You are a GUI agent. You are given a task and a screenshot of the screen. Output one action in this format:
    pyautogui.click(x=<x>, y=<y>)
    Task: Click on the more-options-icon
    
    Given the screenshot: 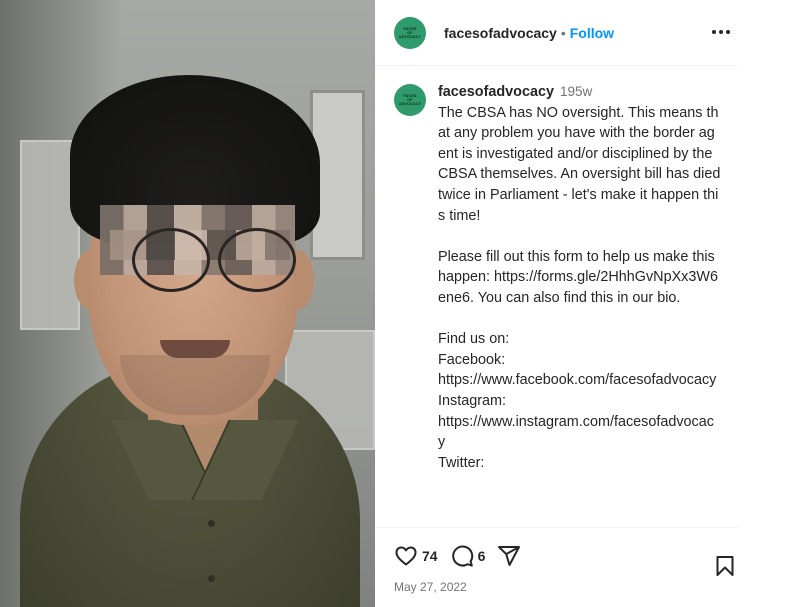 What is the action you would take?
    pyautogui.click(x=721, y=32)
    